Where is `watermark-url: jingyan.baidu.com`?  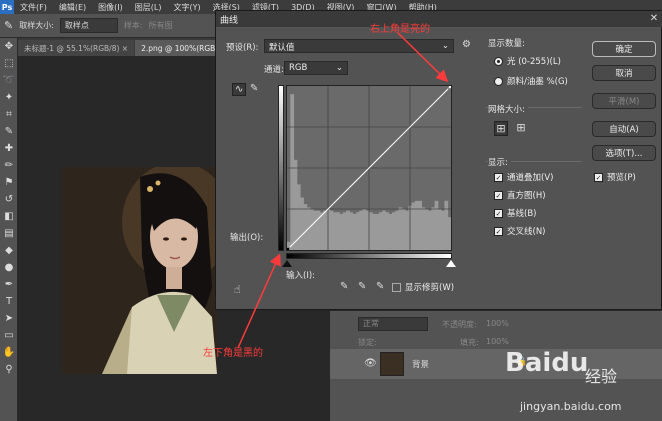
watermark-url: jingyan.baidu.com is located at coordinates (571, 406).